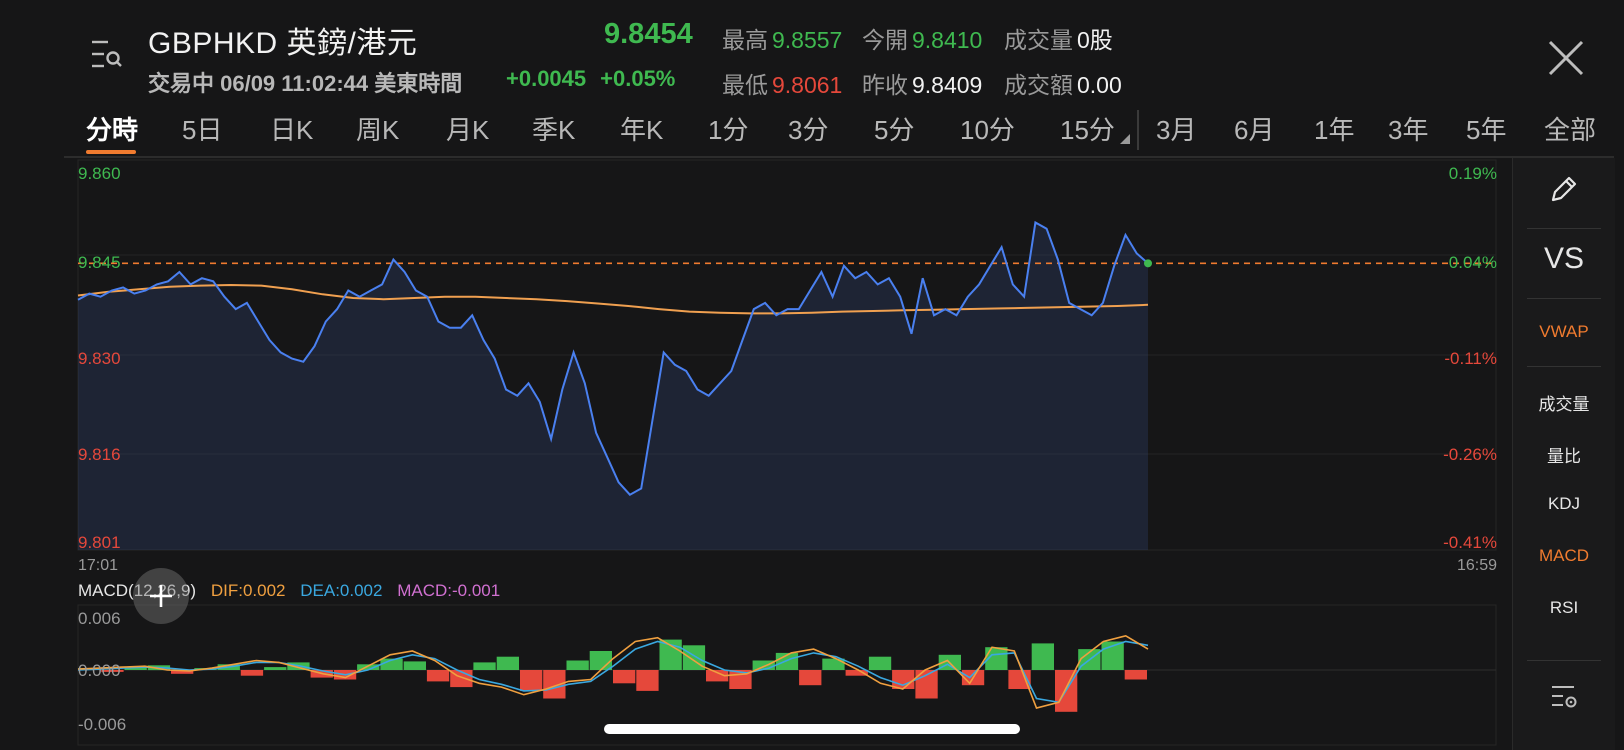  I want to click on tab-5year: 5年, so click(1486, 128).